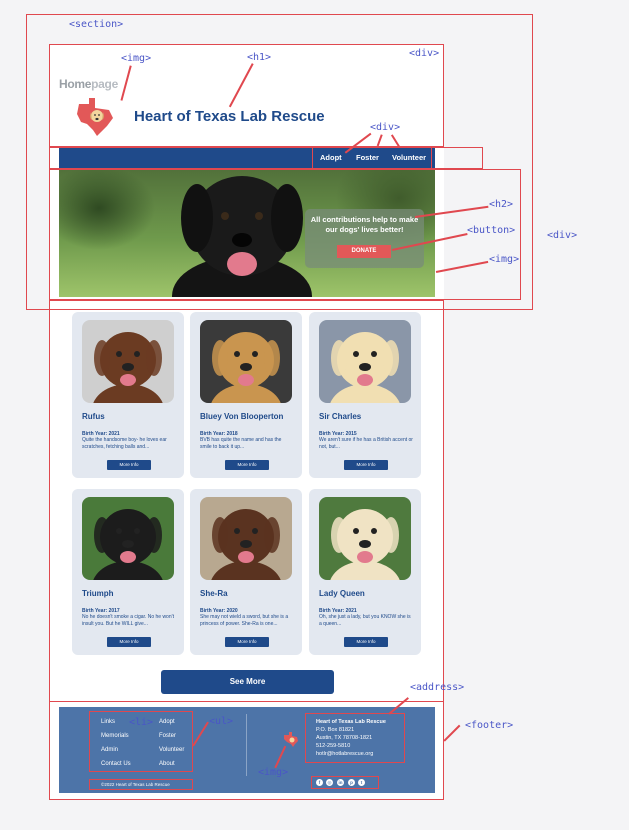 The height and width of the screenshot is (830, 629). Describe the element at coordinates (501, 204) in the screenshot. I see `annotation-label-h2: <h2>` at that location.